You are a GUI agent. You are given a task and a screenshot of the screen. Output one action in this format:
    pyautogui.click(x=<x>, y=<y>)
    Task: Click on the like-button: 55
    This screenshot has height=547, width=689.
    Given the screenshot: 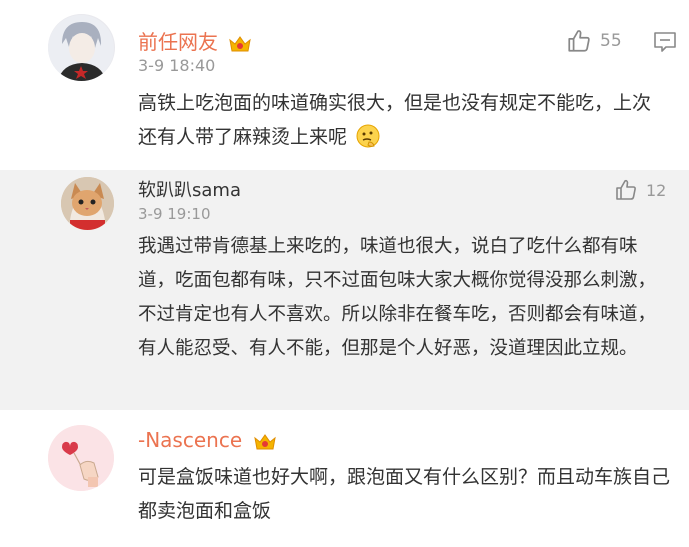 What is the action you would take?
    pyautogui.click(x=594, y=41)
    